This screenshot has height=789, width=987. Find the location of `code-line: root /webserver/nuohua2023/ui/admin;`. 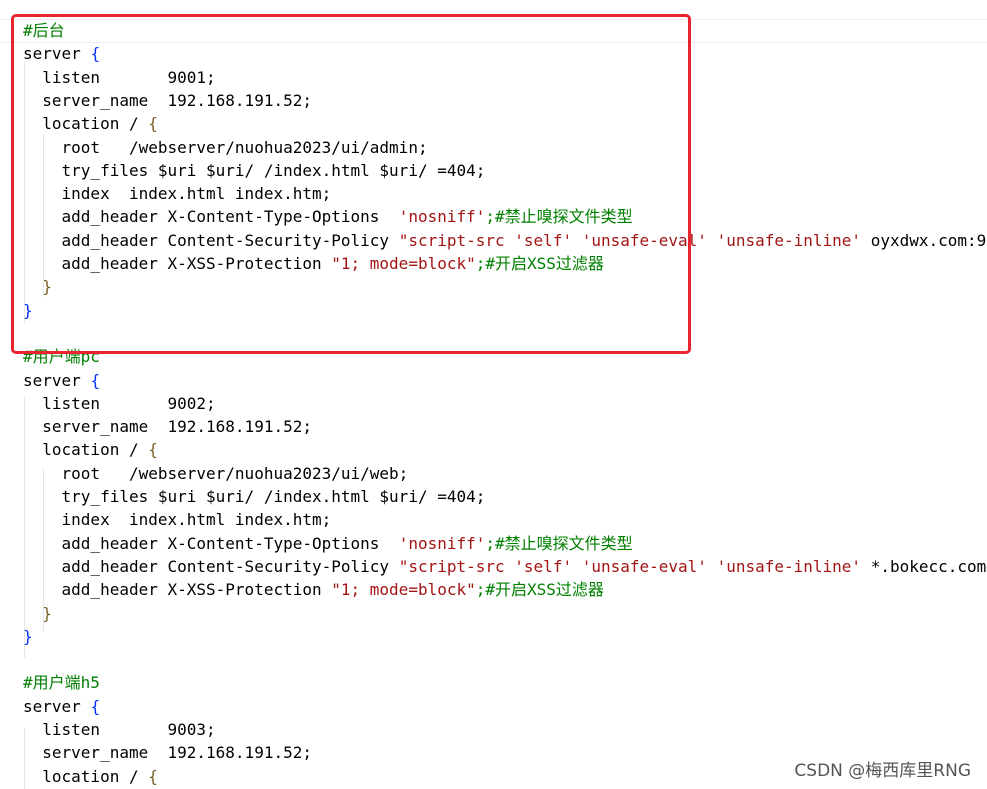

code-line: root /webserver/nuohua2023/ui/admin; is located at coordinates (225, 148).